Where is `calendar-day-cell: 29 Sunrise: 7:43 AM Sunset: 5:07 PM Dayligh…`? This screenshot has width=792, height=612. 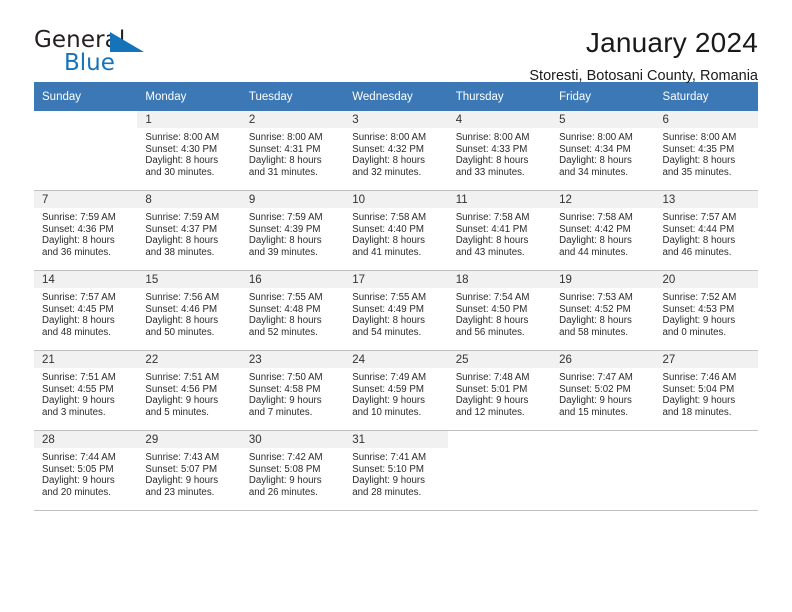 calendar-day-cell: 29 Sunrise: 7:43 AM Sunset: 5:07 PM Dayligh… is located at coordinates (189, 470).